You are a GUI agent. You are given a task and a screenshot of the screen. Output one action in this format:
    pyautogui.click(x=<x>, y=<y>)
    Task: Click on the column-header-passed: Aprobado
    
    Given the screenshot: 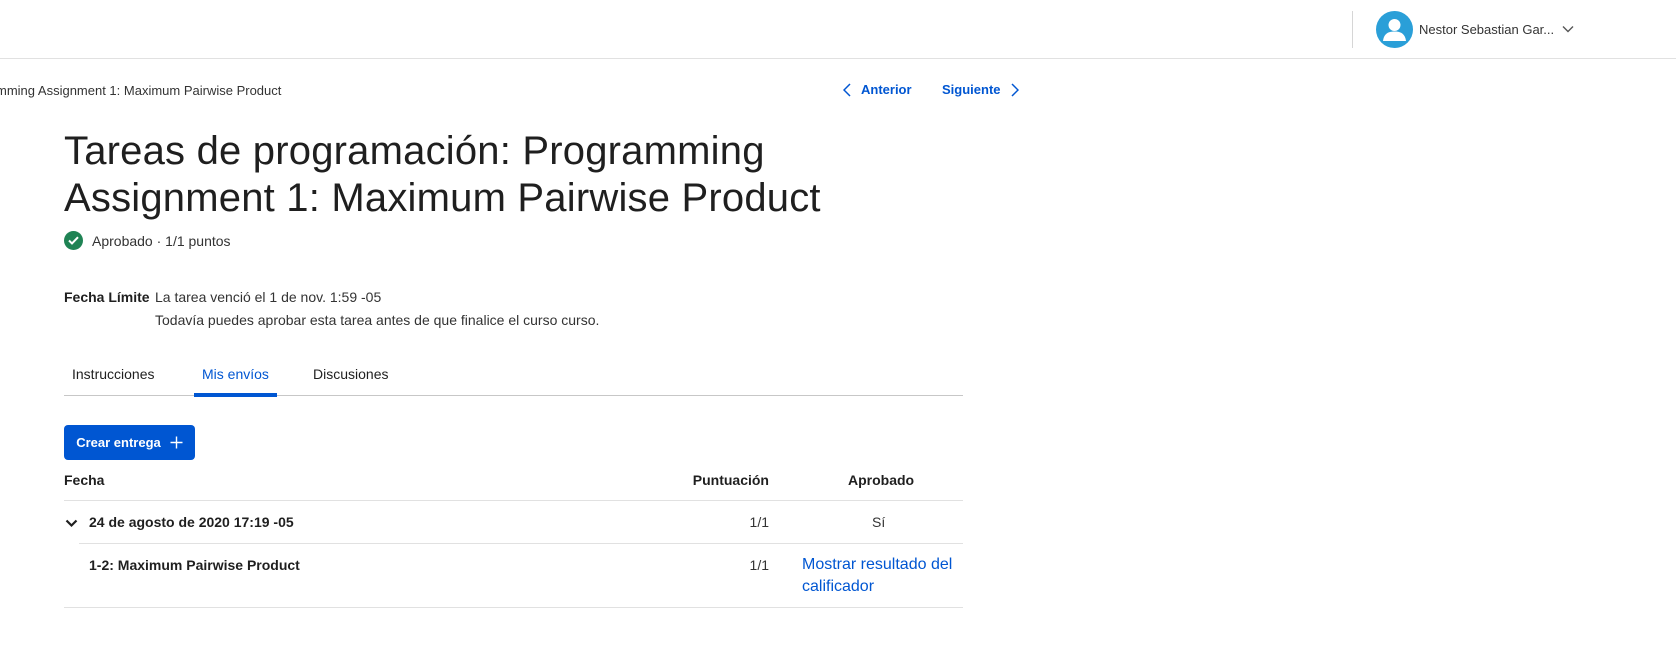 What is the action you would take?
    pyautogui.click(x=881, y=480)
    